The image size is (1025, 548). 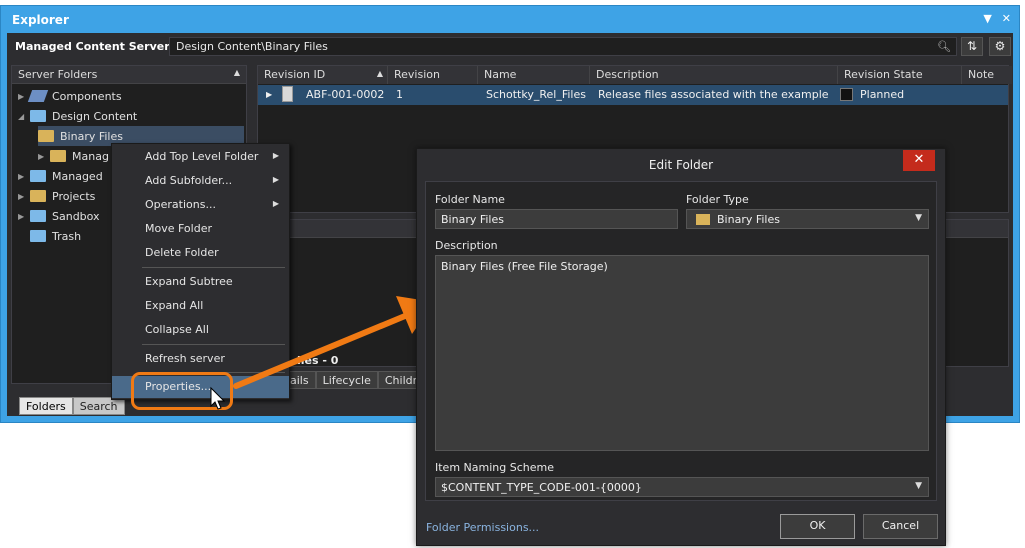 I want to click on folder-type-select: Binary Files ▼, so click(x=807, y=219).